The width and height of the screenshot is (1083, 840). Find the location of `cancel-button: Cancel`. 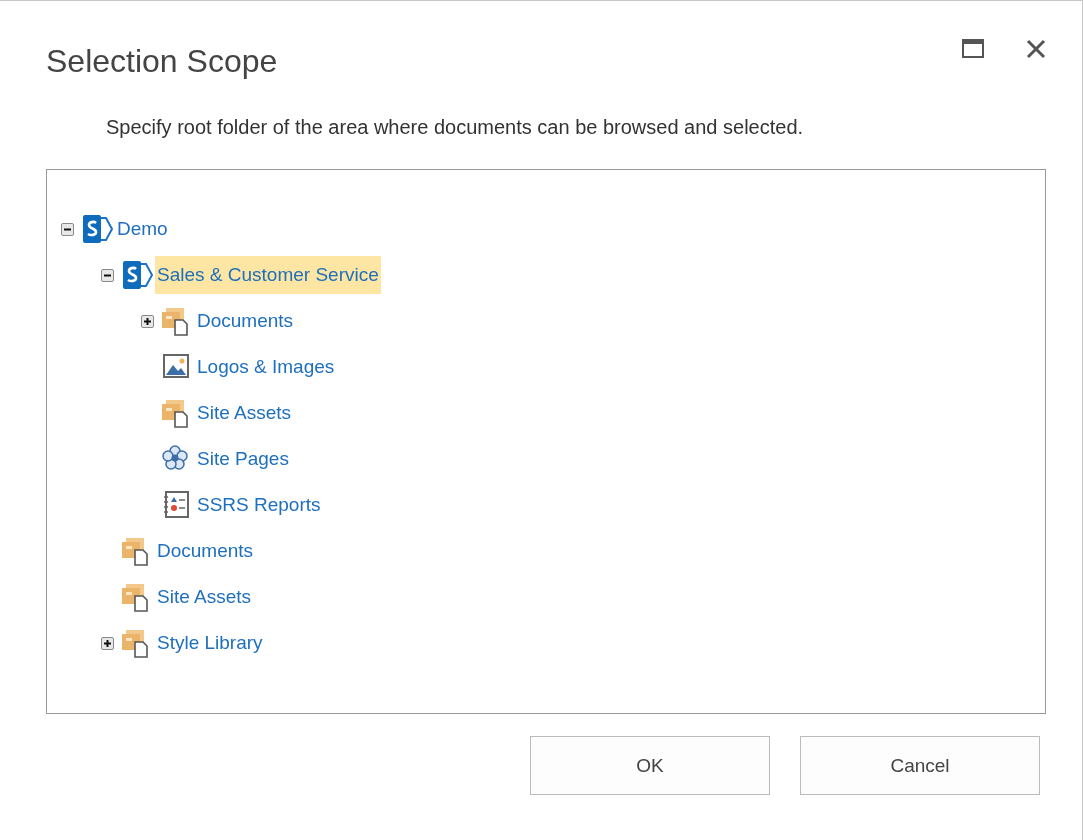

cancel-button: Cancel is located at coordinates (920, 765).